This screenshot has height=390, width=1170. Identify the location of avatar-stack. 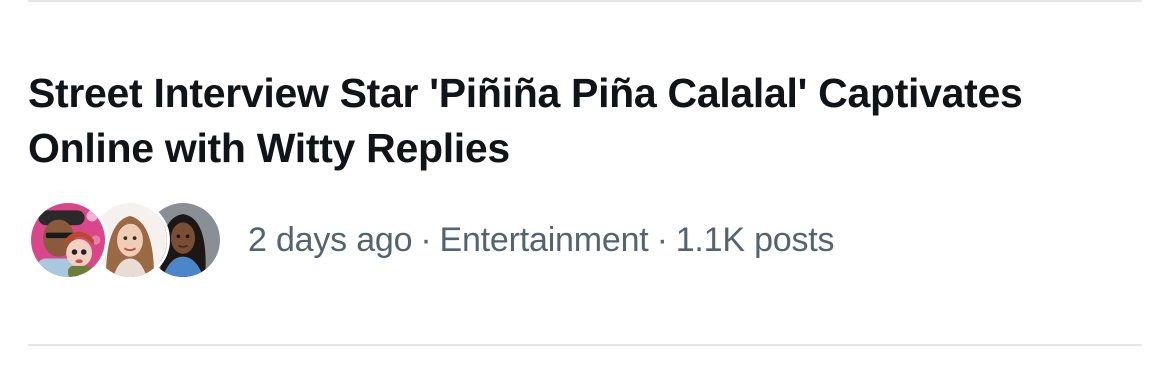
(125, 240).